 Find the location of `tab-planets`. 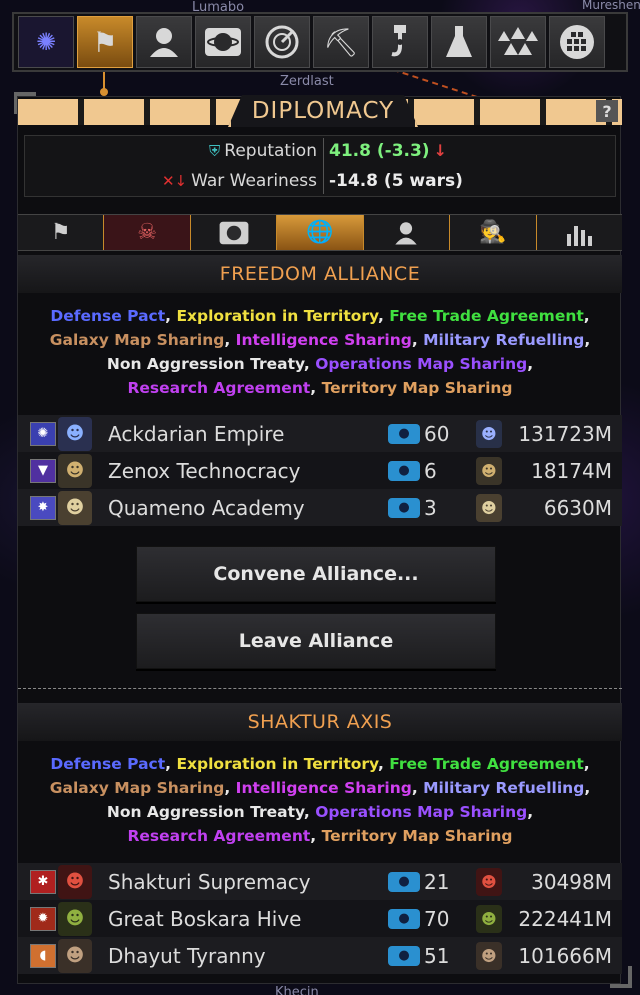

tab-planets is located at coordinates (234, 232).